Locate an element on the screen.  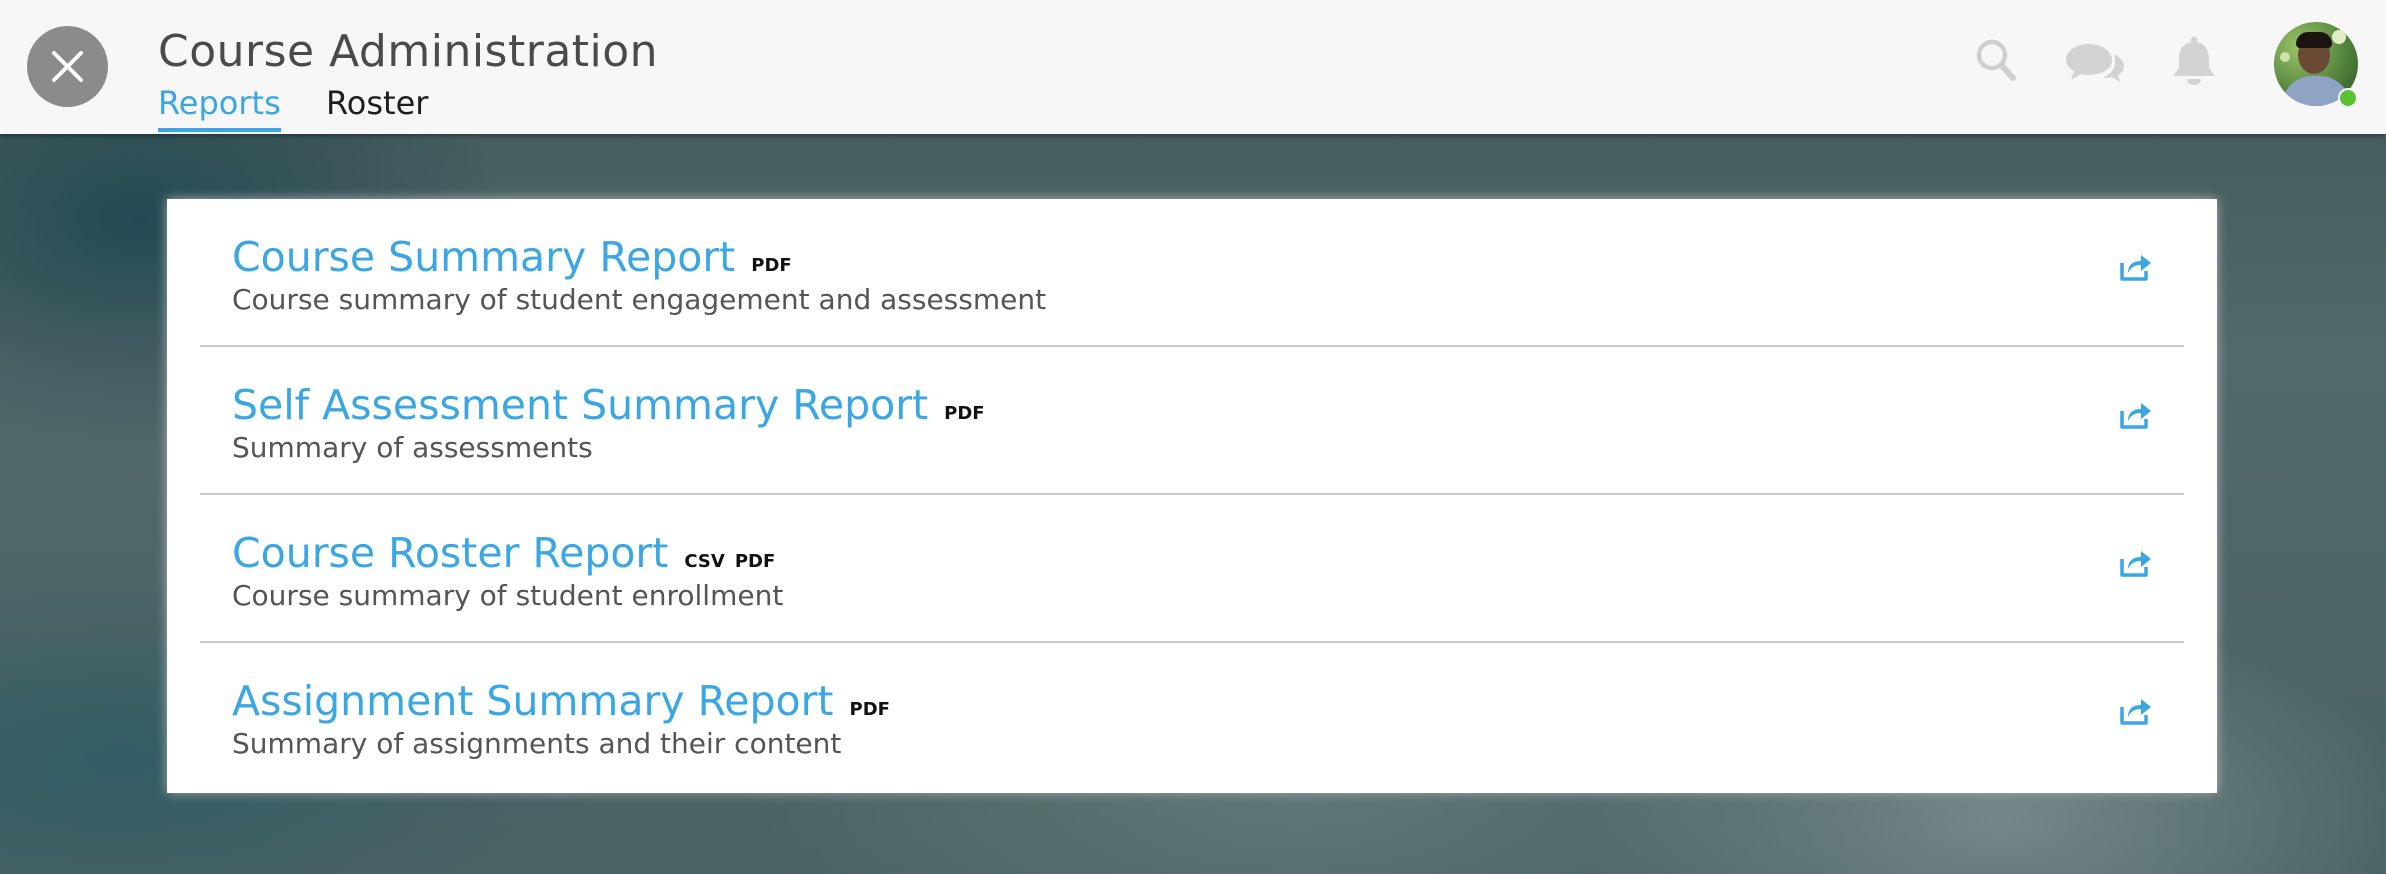
notifications-button is located at coordinates (2194, 63).